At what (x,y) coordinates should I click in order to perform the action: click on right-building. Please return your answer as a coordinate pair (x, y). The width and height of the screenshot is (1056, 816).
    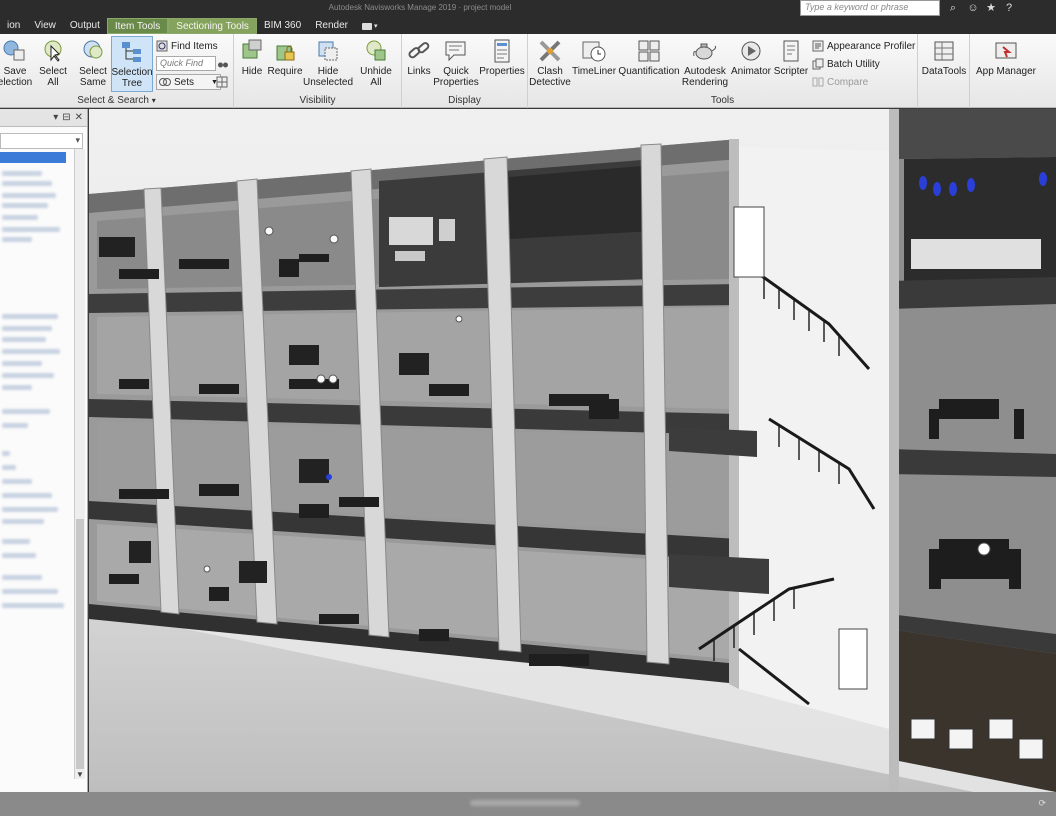
    Looking at the image, I should click on (972, 450).